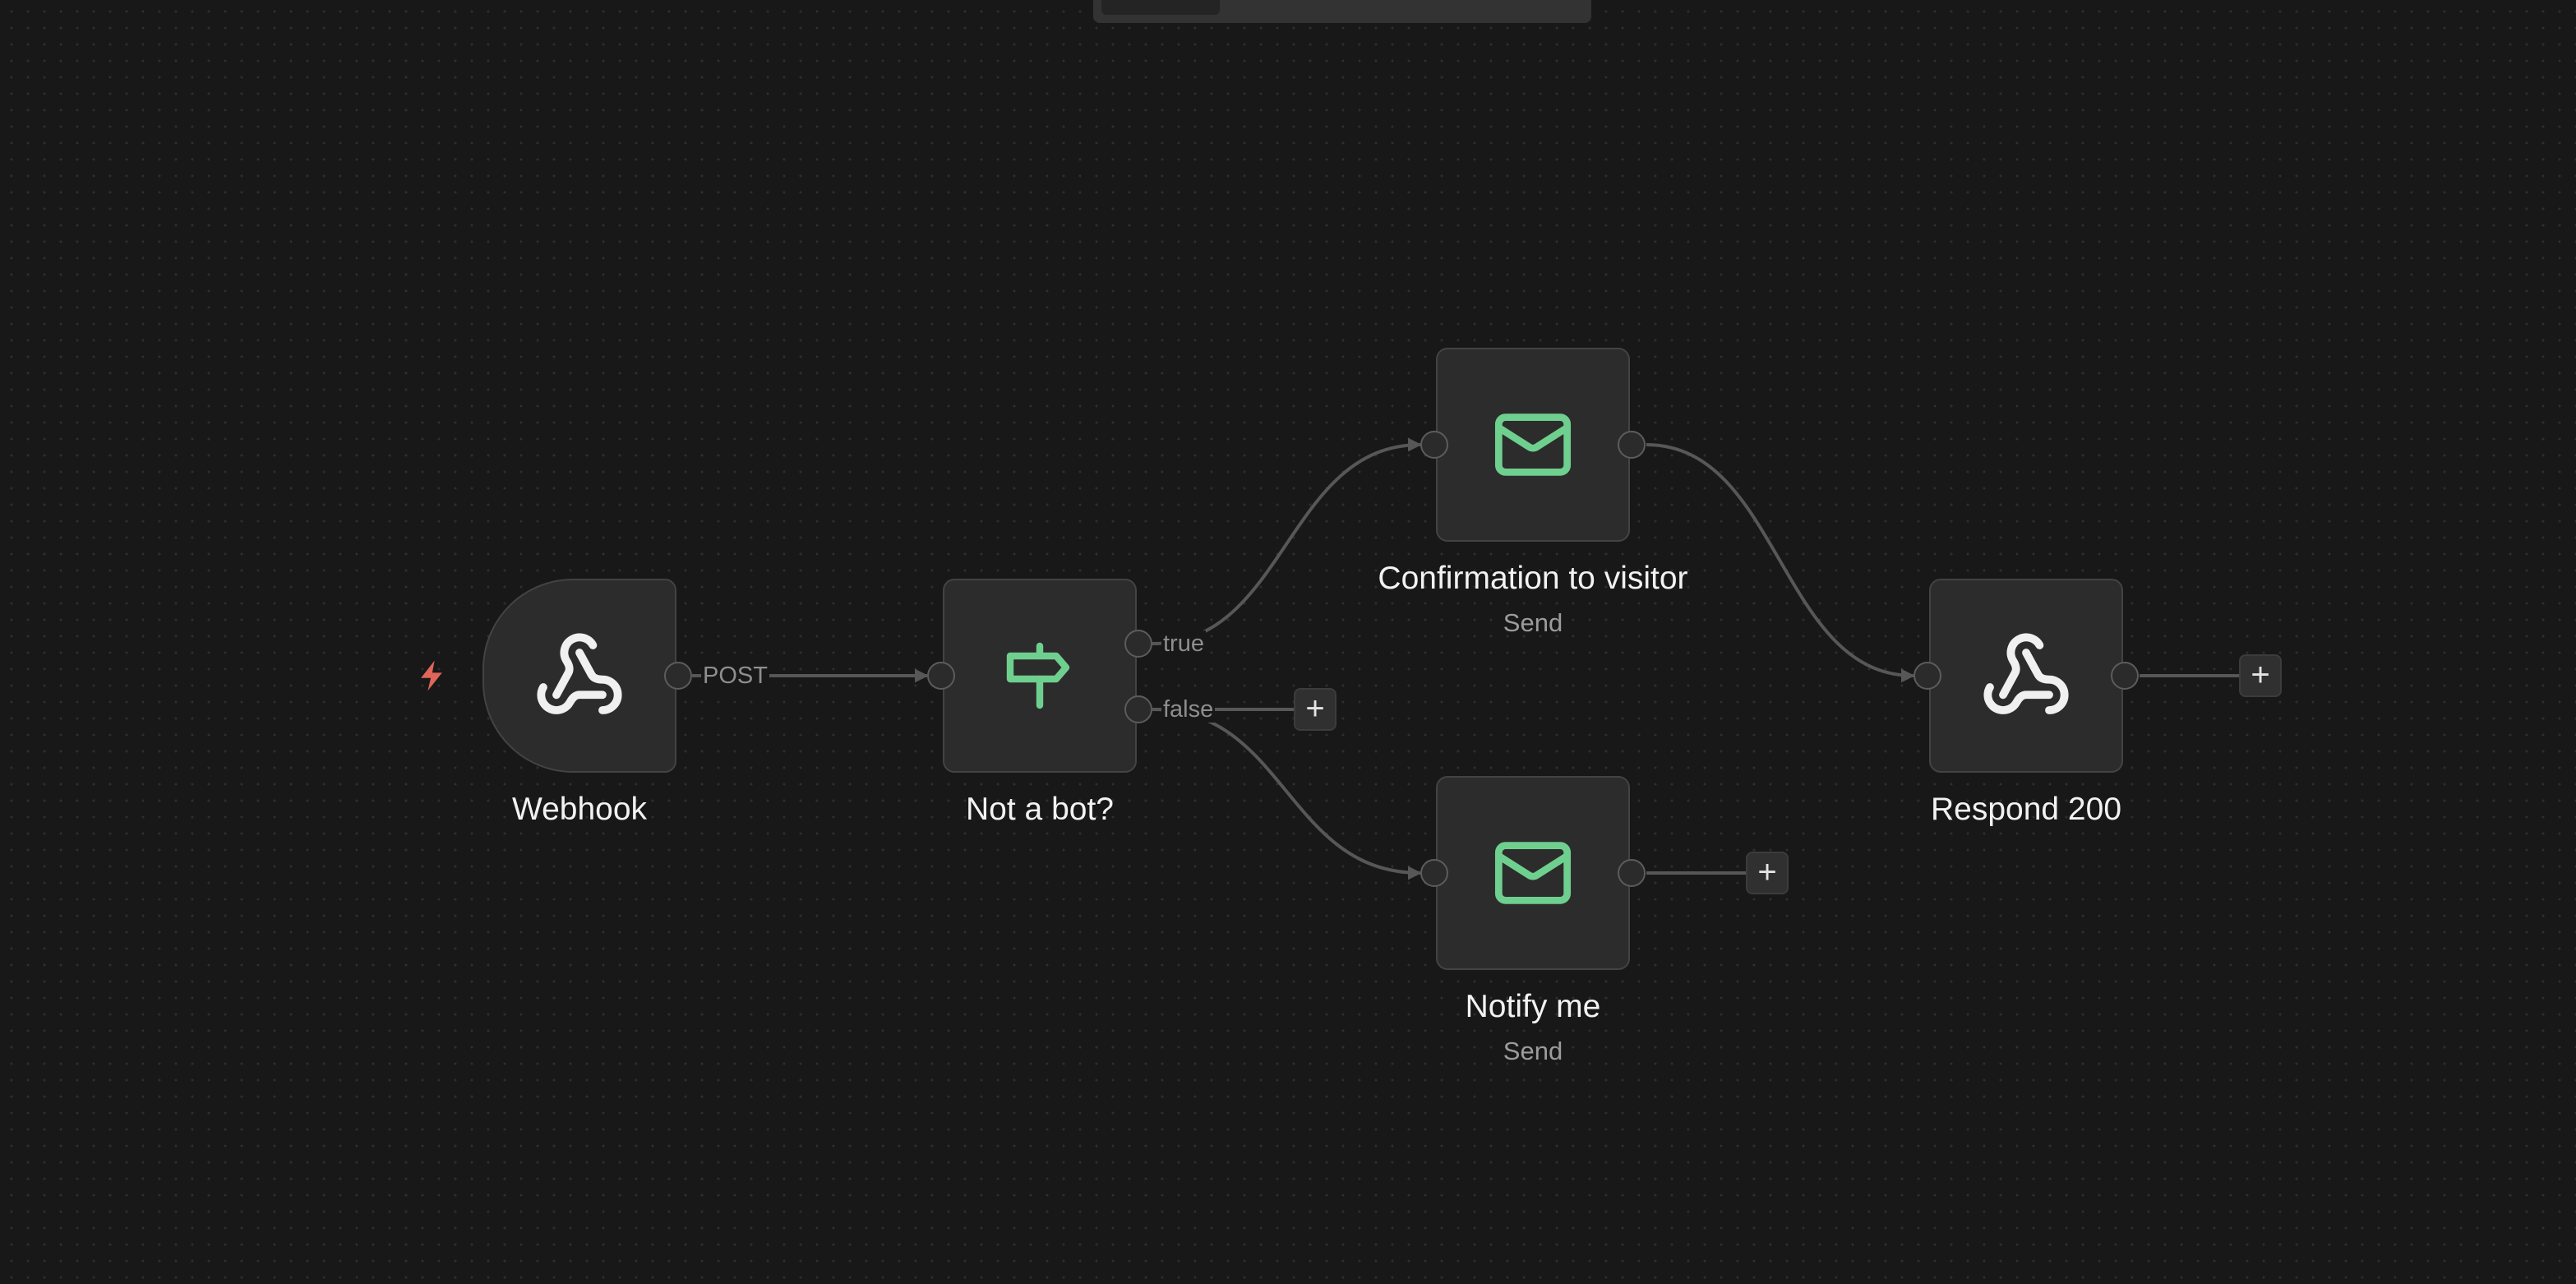  I want to click on edge-label-post: POST, so click(735, 676).